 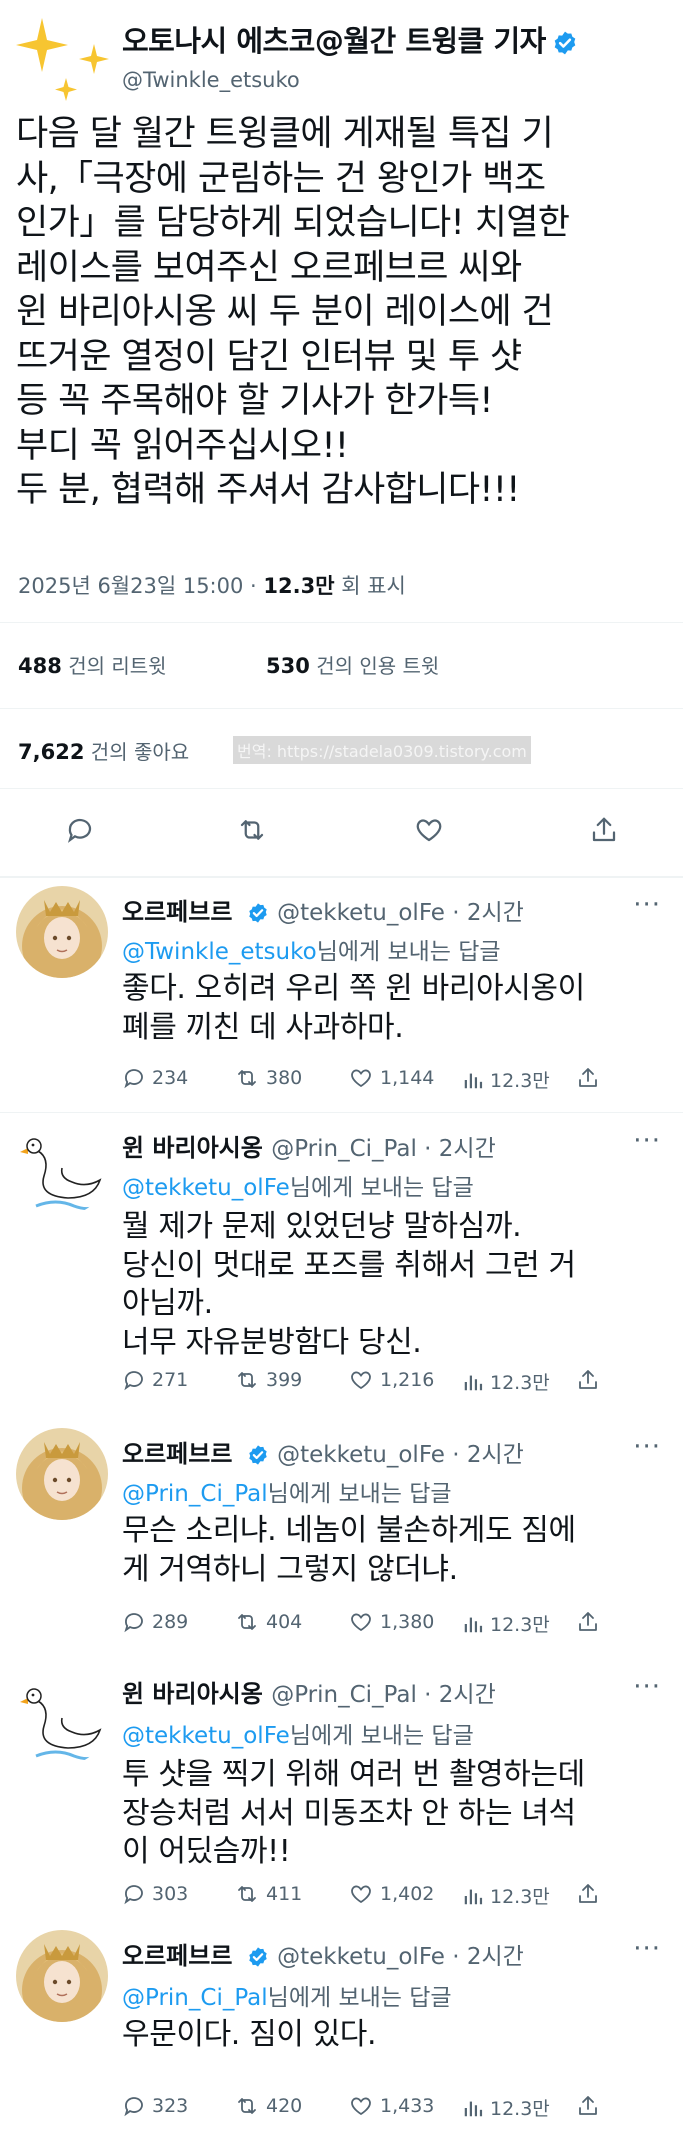 What do you see at coordinates (287, 1491) in the screenshot?
I see `replying-to: @Prin_Ci_Pal님에게 보내는 답글` at bounding box center [287, 1491].